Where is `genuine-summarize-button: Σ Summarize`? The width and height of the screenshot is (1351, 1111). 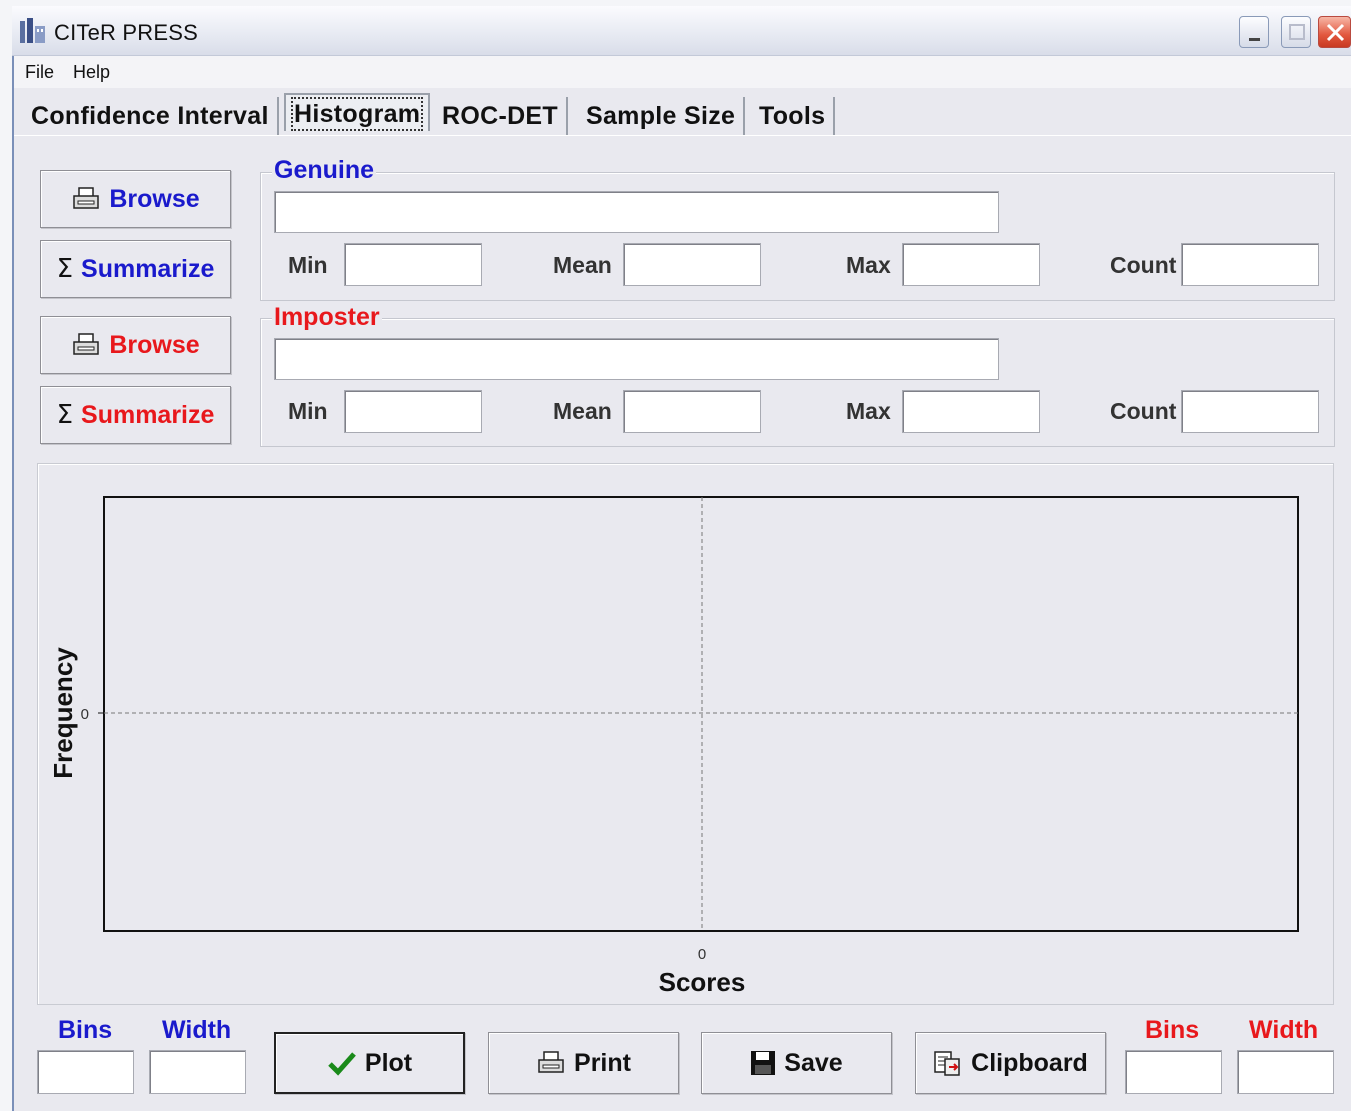 genuine-summarize-button: Σ Summarize is located at coordinates (135, 269).